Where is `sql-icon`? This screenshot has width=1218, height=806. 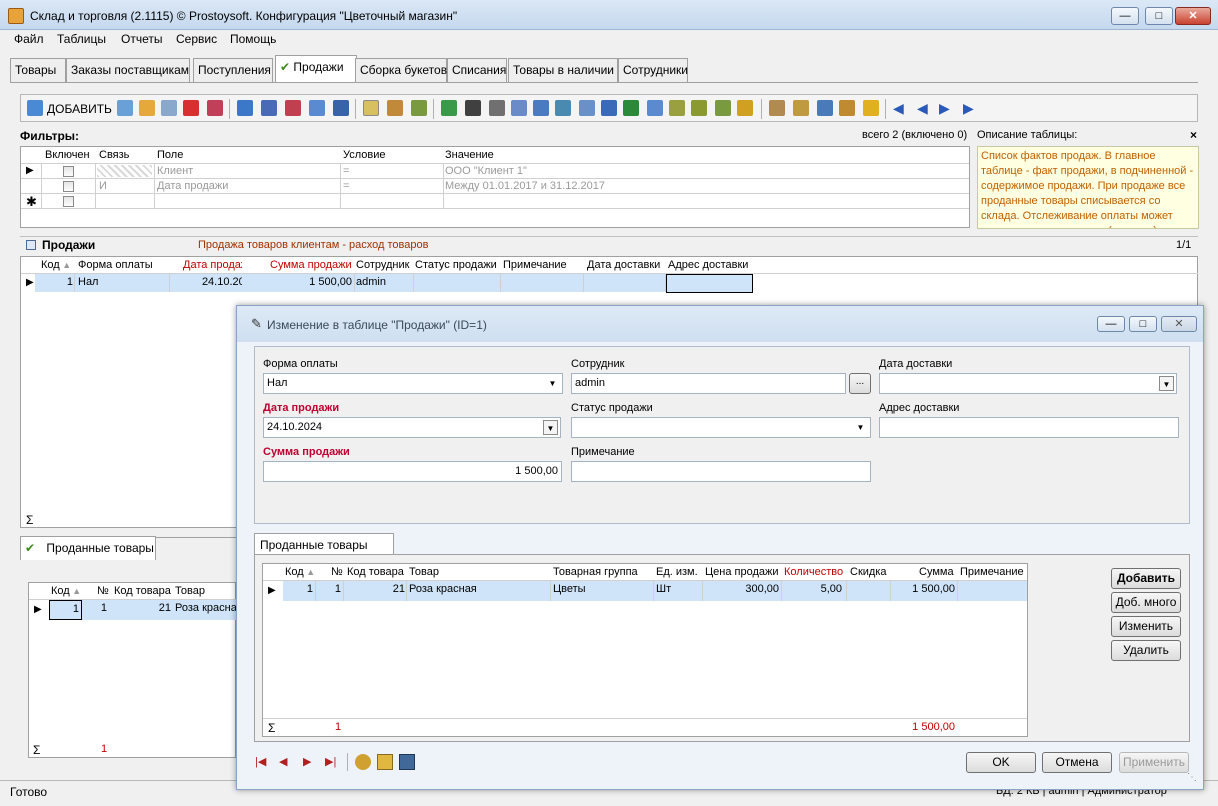
sql-icon is located at coordinates (419, 108).